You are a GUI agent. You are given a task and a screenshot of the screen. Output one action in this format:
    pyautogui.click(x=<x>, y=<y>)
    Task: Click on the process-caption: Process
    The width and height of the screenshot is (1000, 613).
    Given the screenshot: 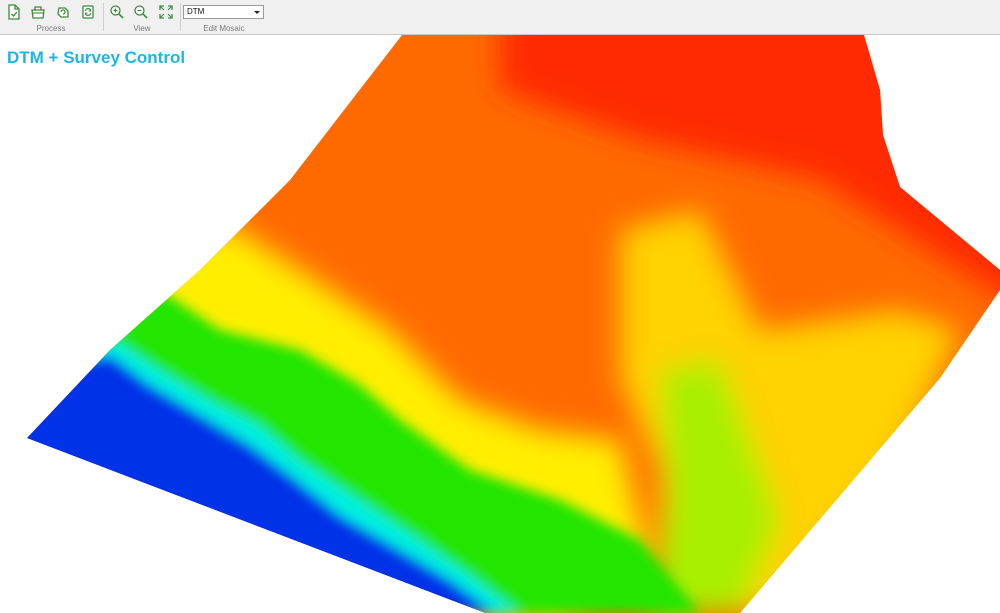 What is the action you would take?
    pyautogui.click(x=51, y=28)
    